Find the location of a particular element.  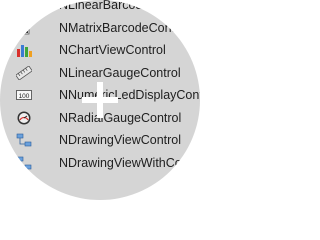

matrix-barcode-icon is located at coordinates (24, 27).